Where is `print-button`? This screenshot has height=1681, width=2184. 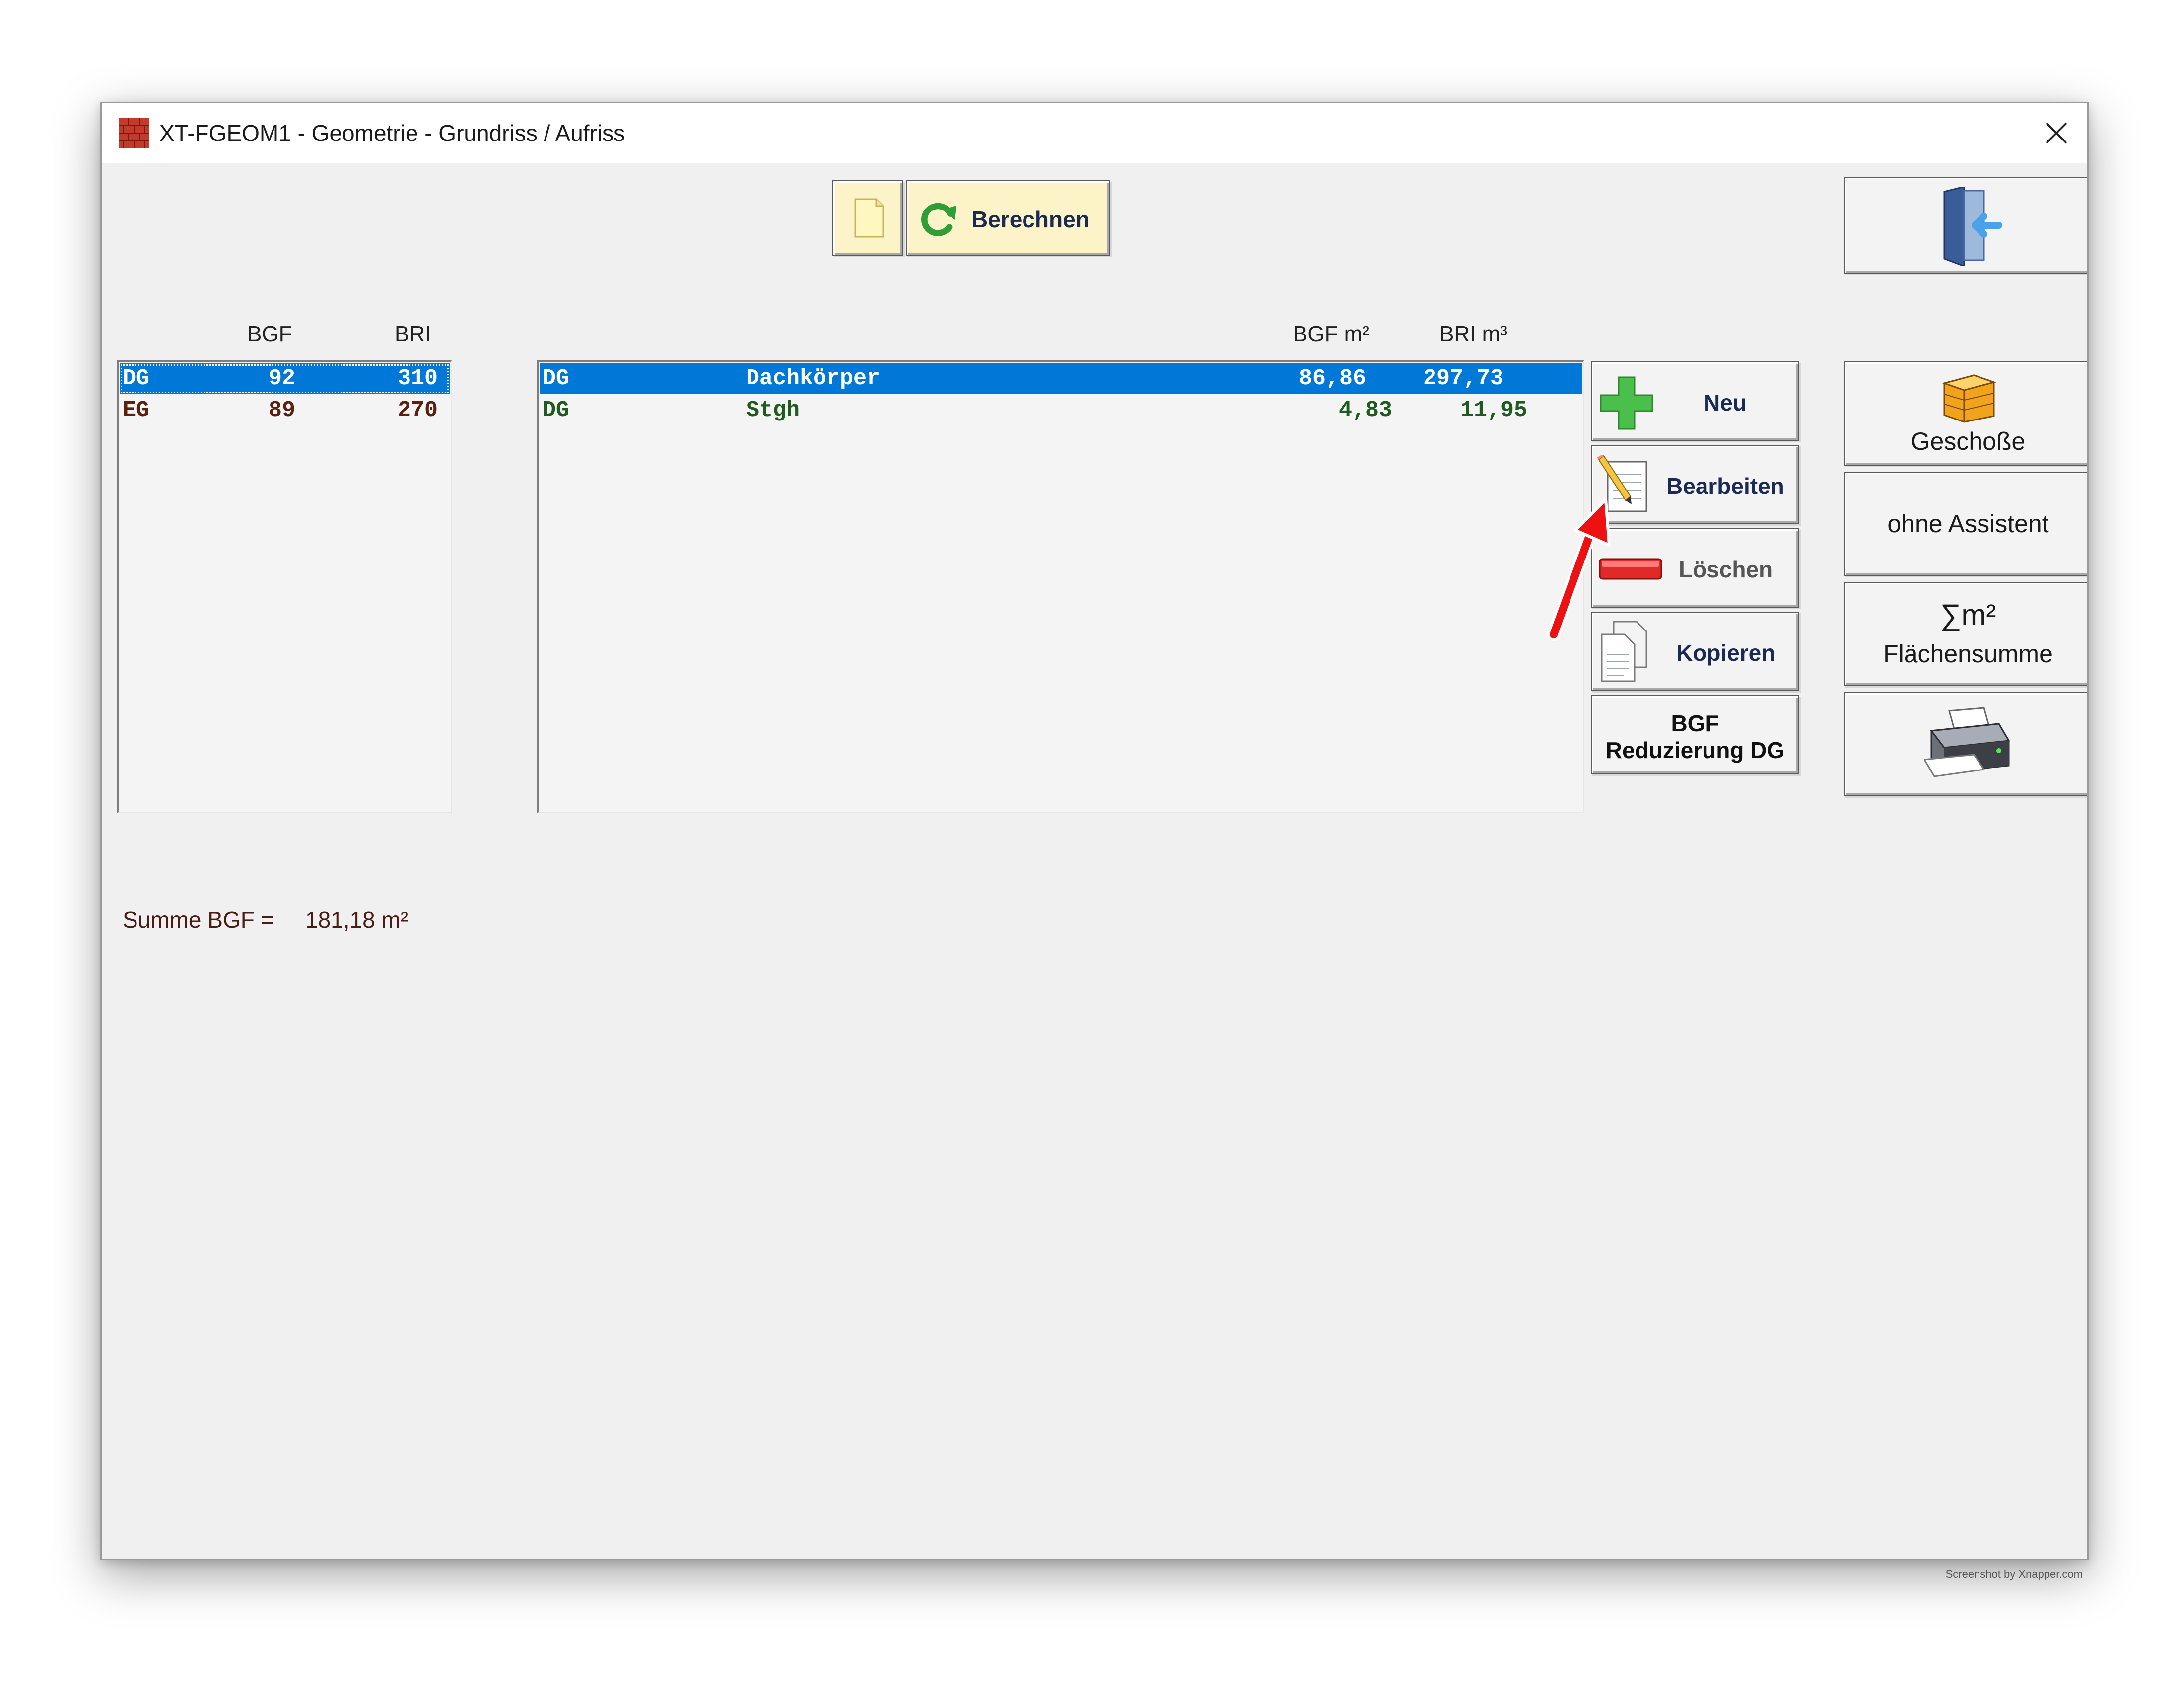 print-button is located at coordinates (1965, 744).